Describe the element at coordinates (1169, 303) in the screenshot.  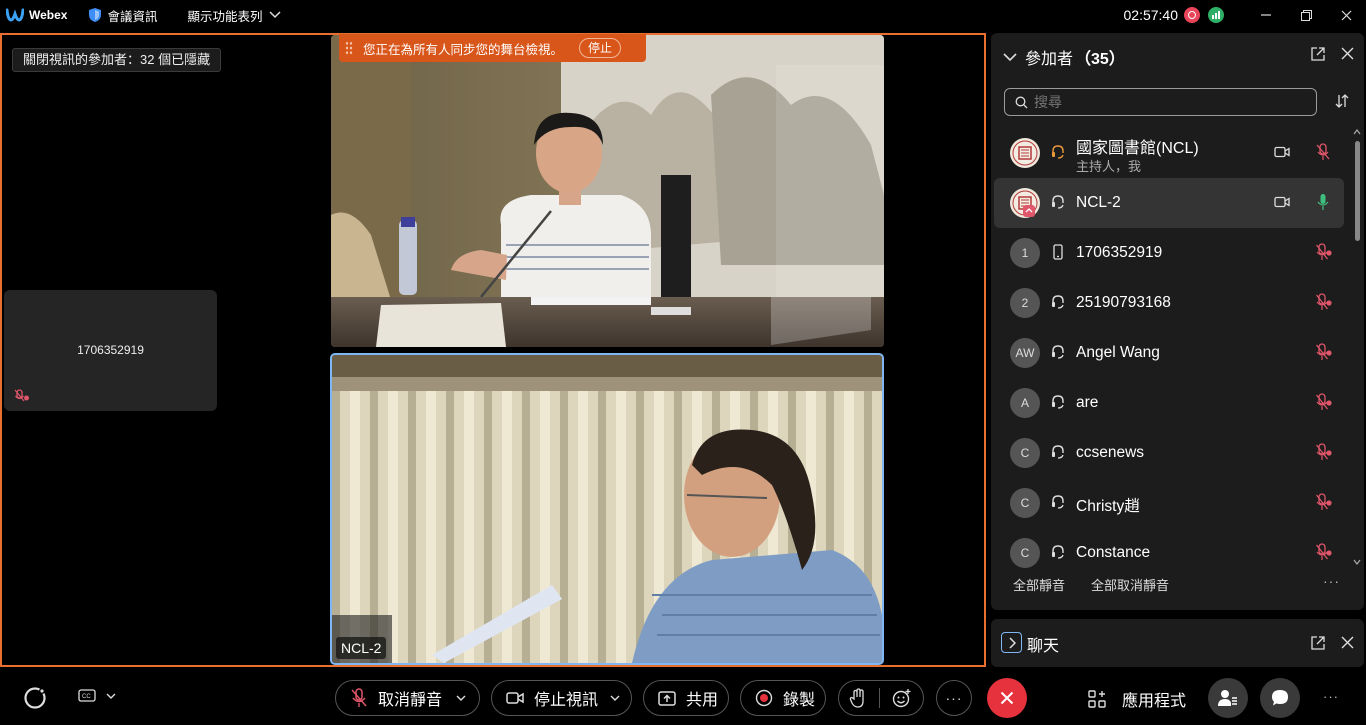
I see `participant-row: 2 25190793168` at that location.